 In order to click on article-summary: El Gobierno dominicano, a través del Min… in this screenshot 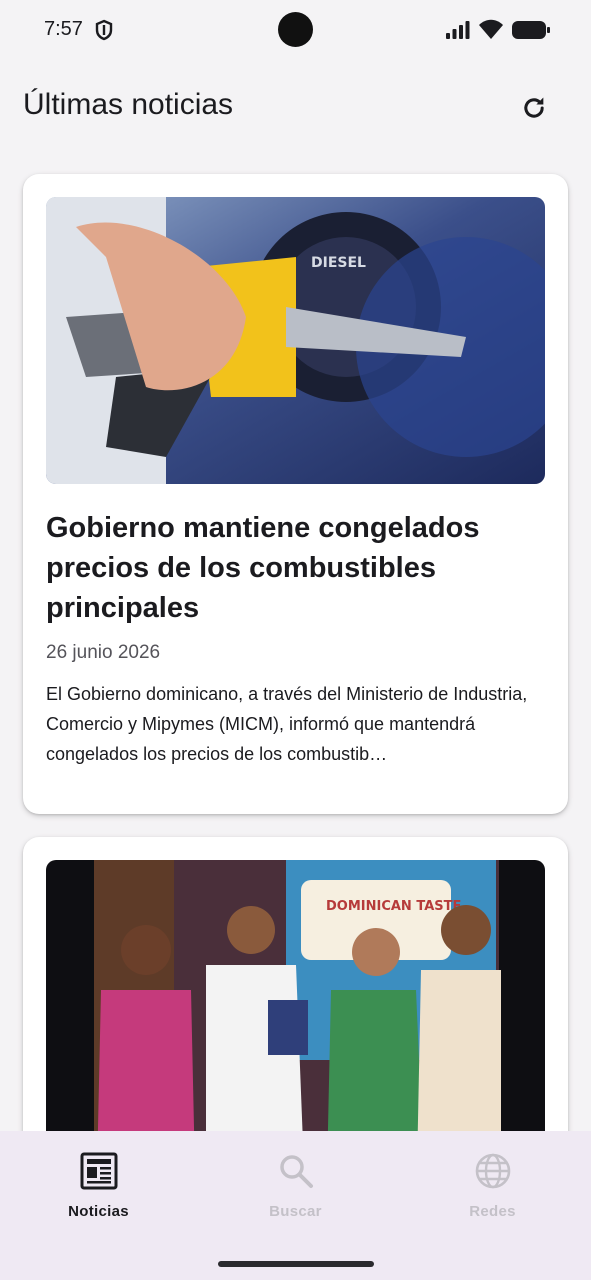, I will do `click(287, 724)`.